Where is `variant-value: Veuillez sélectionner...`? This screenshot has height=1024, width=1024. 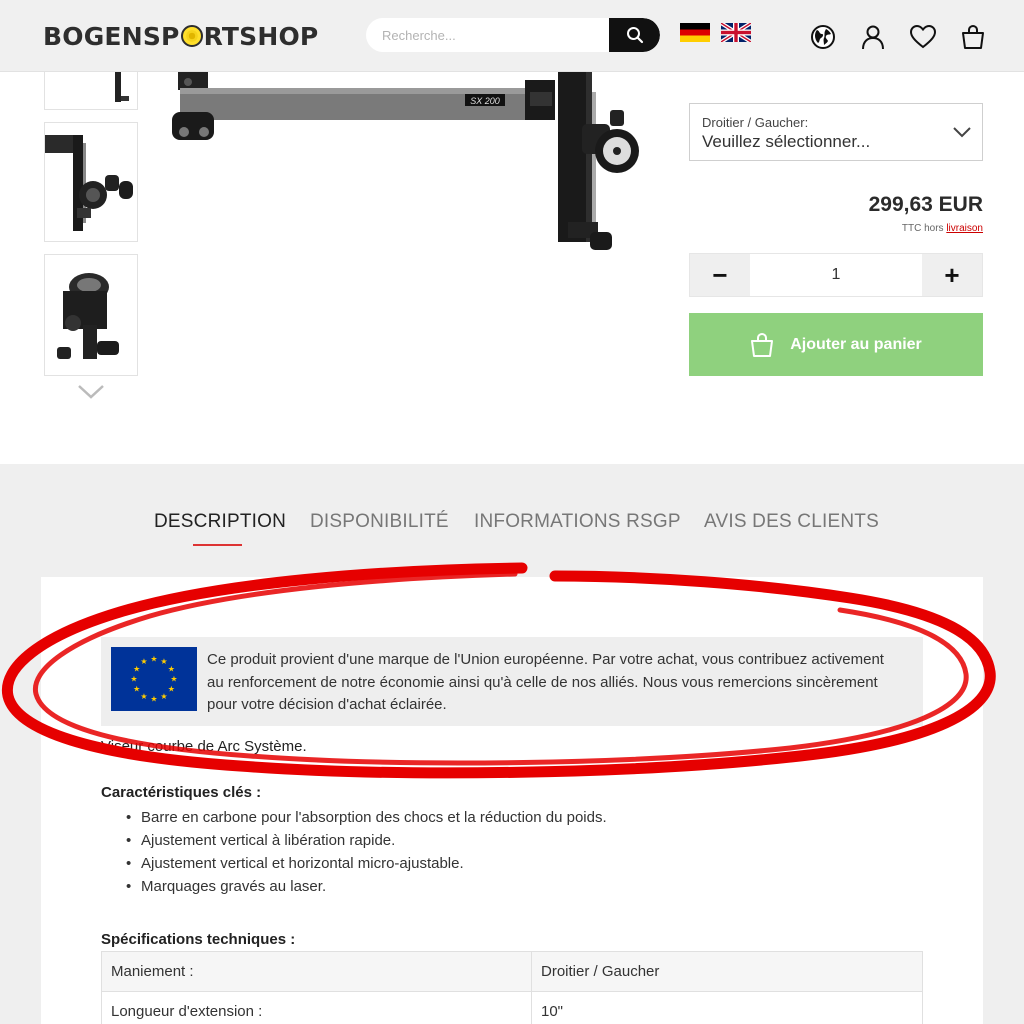 variant-value: Veuillez sélectionner... is located at coordinates (786, 141).